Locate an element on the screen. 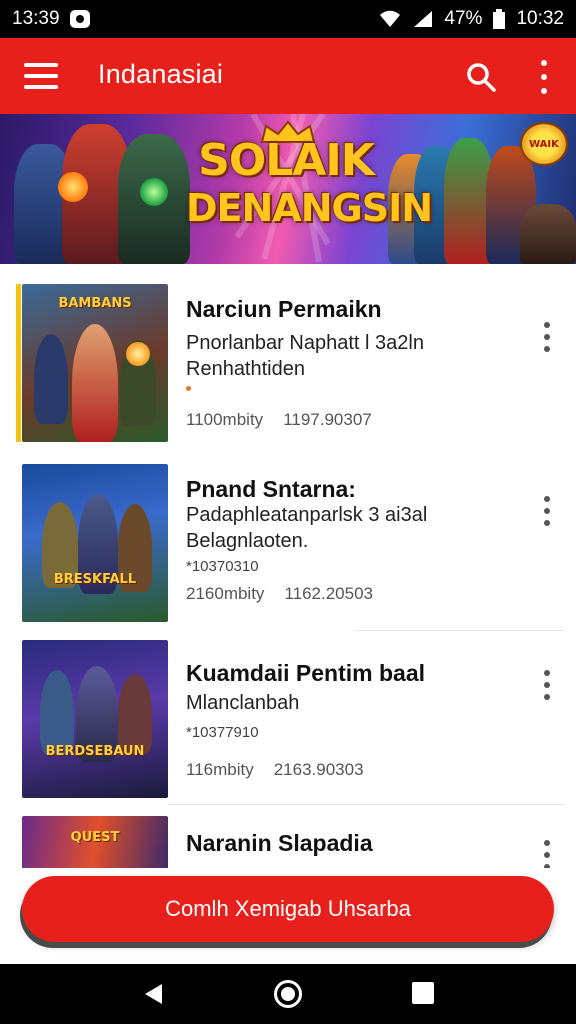 This screenshot has width=576, height=1024. search-icon is located at coordinates (481, 77).